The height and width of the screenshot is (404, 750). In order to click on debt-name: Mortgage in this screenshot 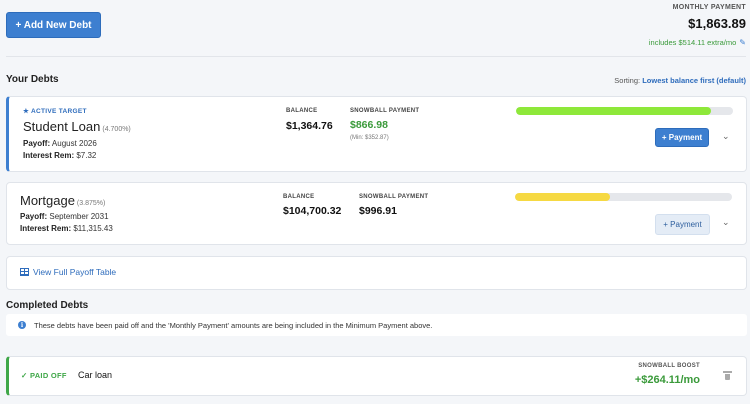, I will do `click(47, 200)`.